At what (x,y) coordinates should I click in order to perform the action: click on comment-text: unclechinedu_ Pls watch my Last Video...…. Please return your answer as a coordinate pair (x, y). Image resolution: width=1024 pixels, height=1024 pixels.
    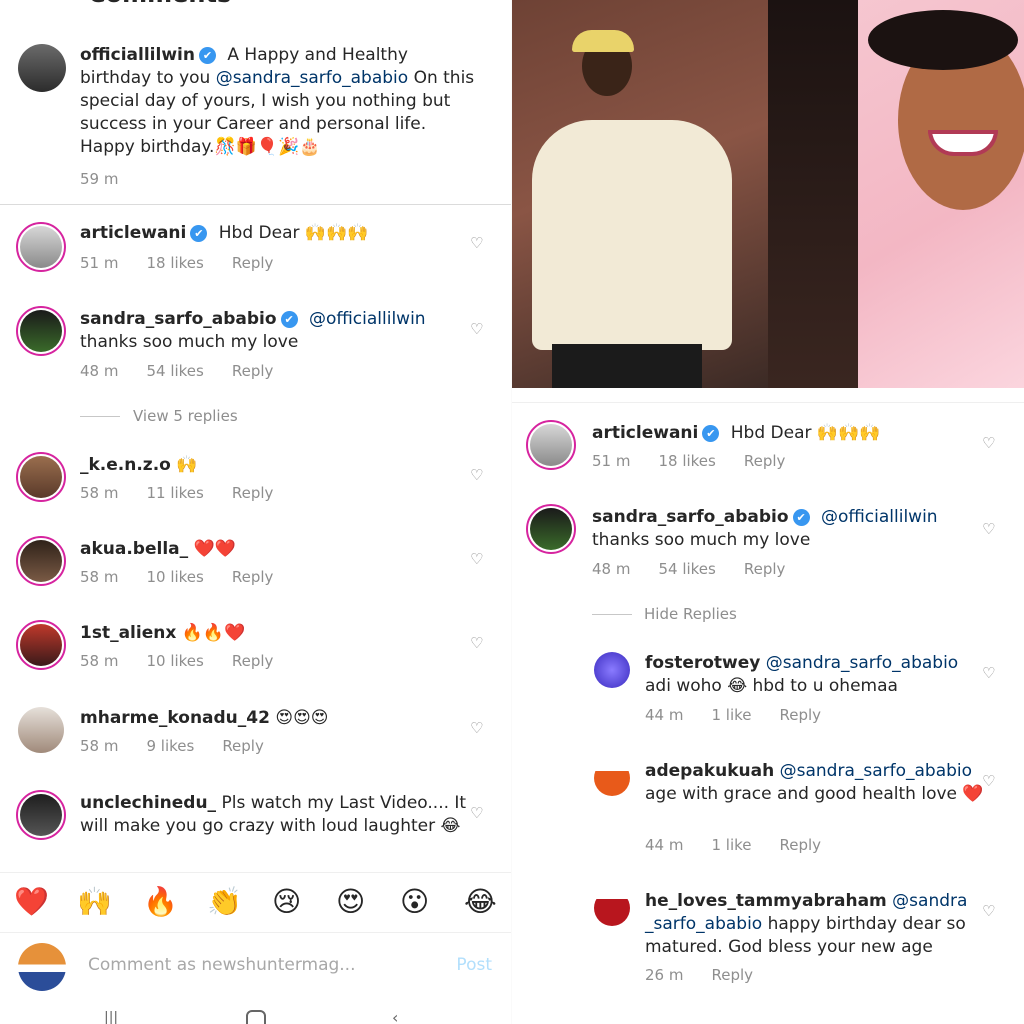
    Looking at the image, I should click on (275, 815).